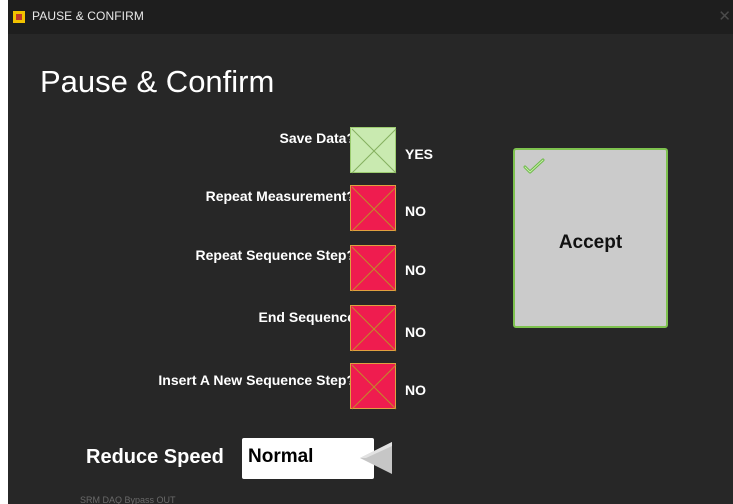  Describe the element at coordinates (415, 211) in the screenshot. I see `repeat-measurement-value: NO` at that location.